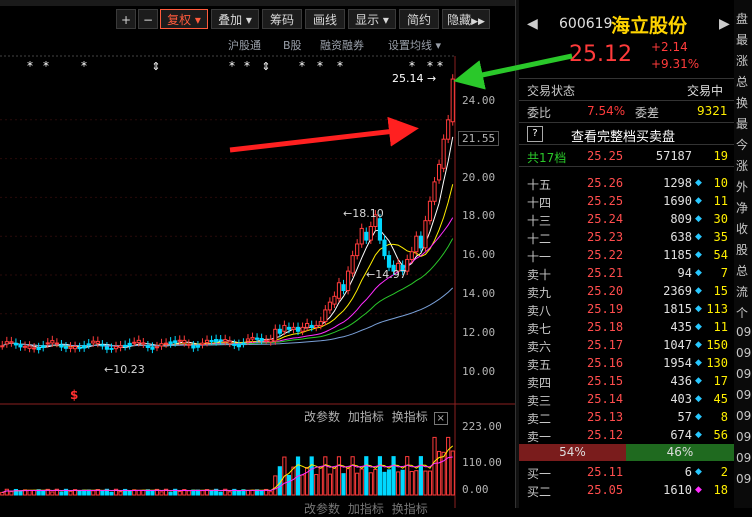  Describe the element at coordinates (626, 363) in the screenshot. I see `sell-level-row: 卖五 25.16 1954 ◆ 130` at that location.